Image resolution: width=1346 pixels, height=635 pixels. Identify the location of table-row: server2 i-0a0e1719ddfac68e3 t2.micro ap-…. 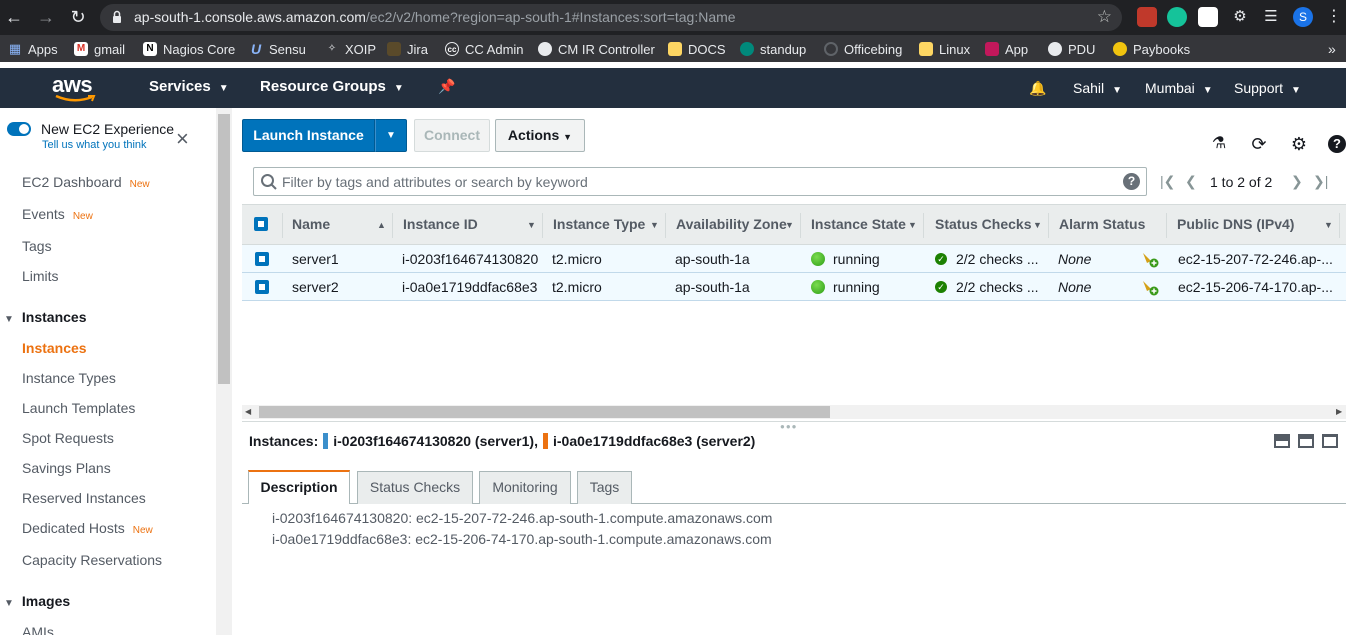
(794, 287).